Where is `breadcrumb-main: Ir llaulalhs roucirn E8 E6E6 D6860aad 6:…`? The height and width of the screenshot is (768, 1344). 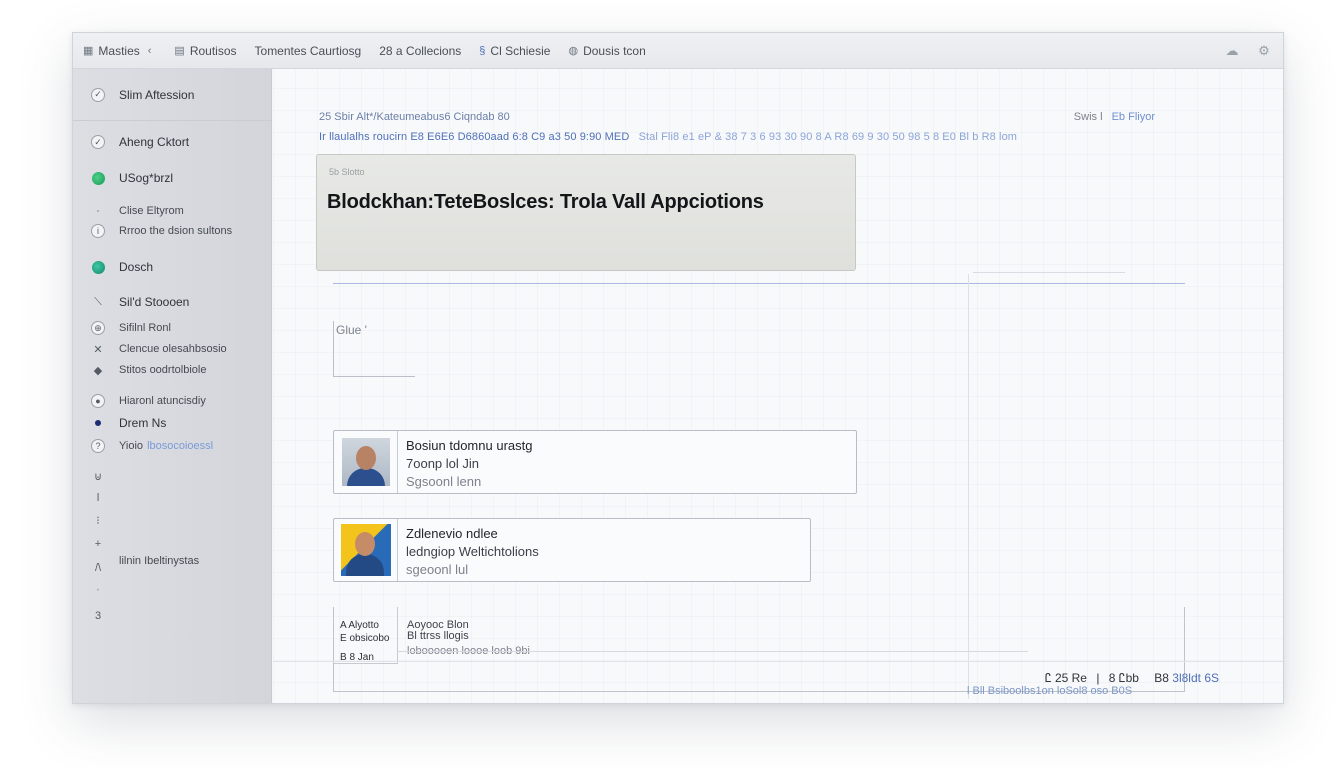
breadcrumb-main: Ir llaulalhs roucirn E8 E6E6 D6860aad 6:… is located at coordinates (474, 137).